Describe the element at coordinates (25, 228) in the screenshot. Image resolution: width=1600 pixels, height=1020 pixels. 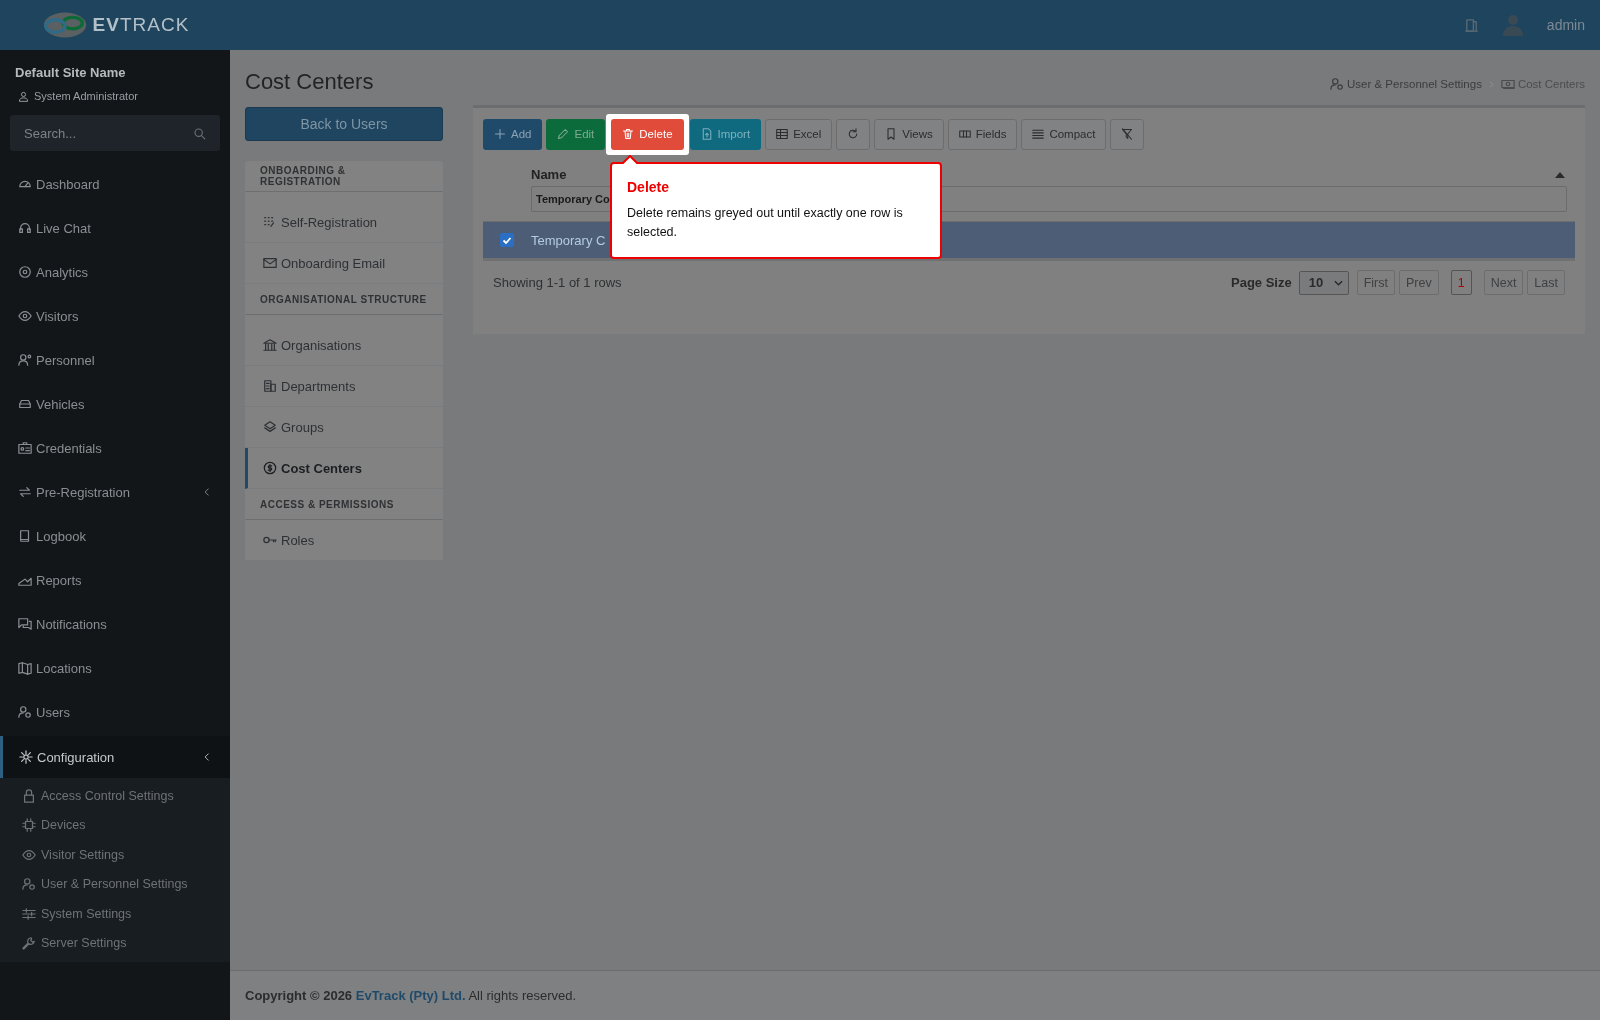
I see `headset-icon` at that location.